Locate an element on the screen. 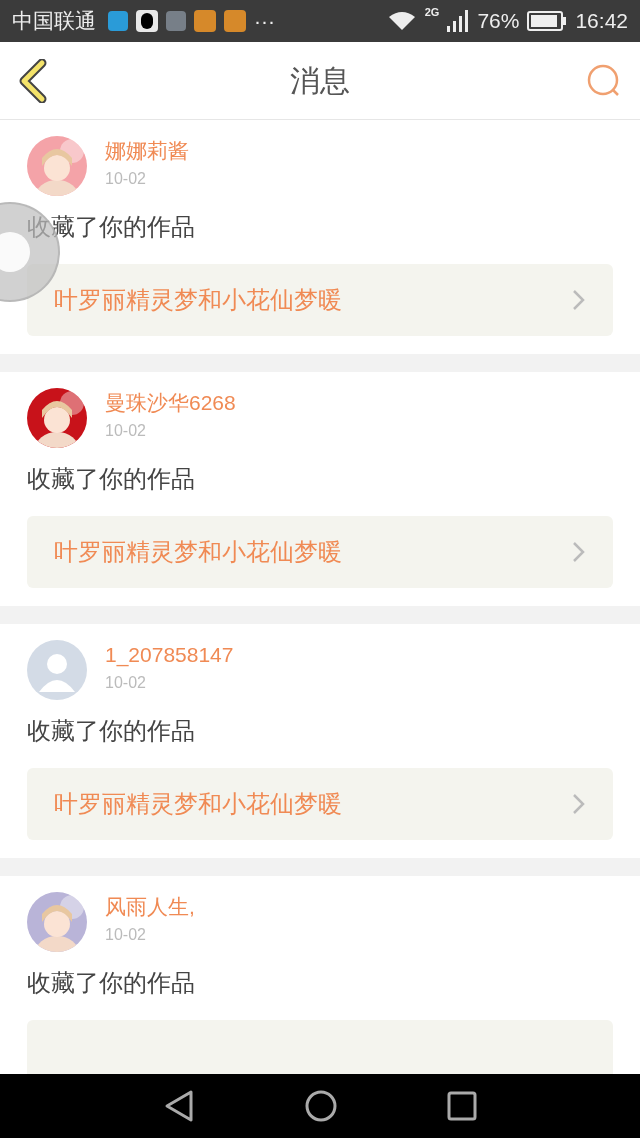  user-name: 娜娜莉酱 is located at coordinates (147, 151).